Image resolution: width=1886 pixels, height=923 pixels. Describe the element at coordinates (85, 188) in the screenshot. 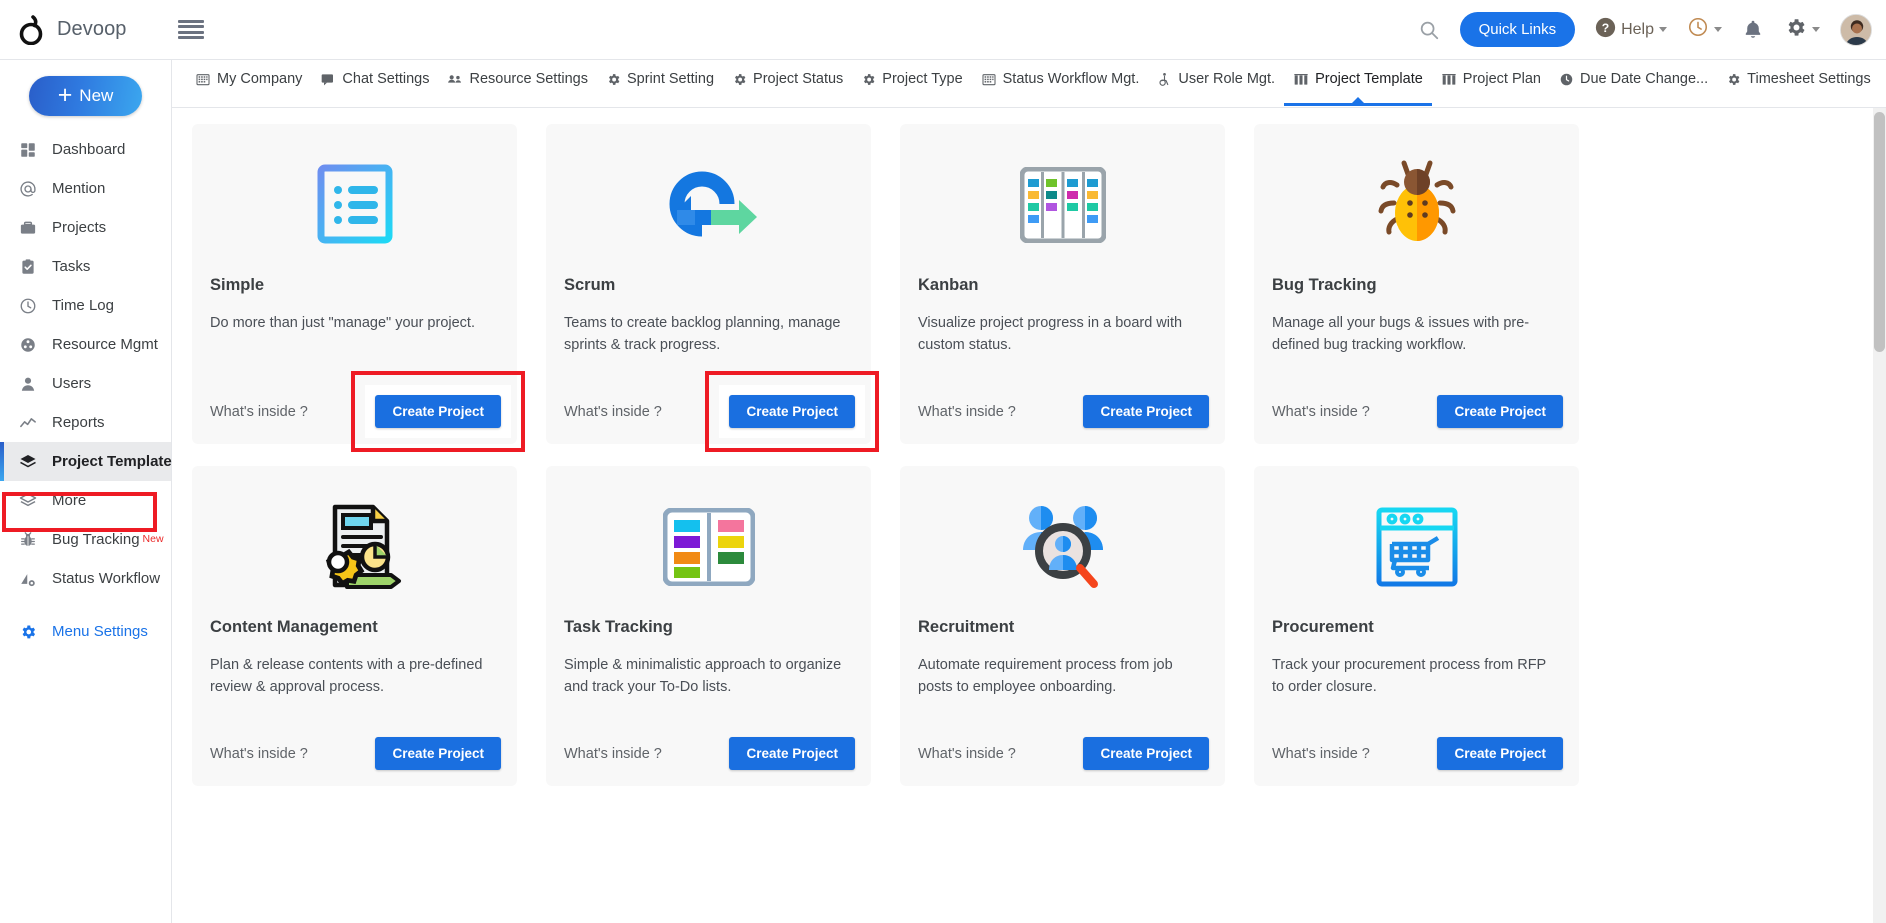

I see `sidebar-item-mention: Mention` at that location.